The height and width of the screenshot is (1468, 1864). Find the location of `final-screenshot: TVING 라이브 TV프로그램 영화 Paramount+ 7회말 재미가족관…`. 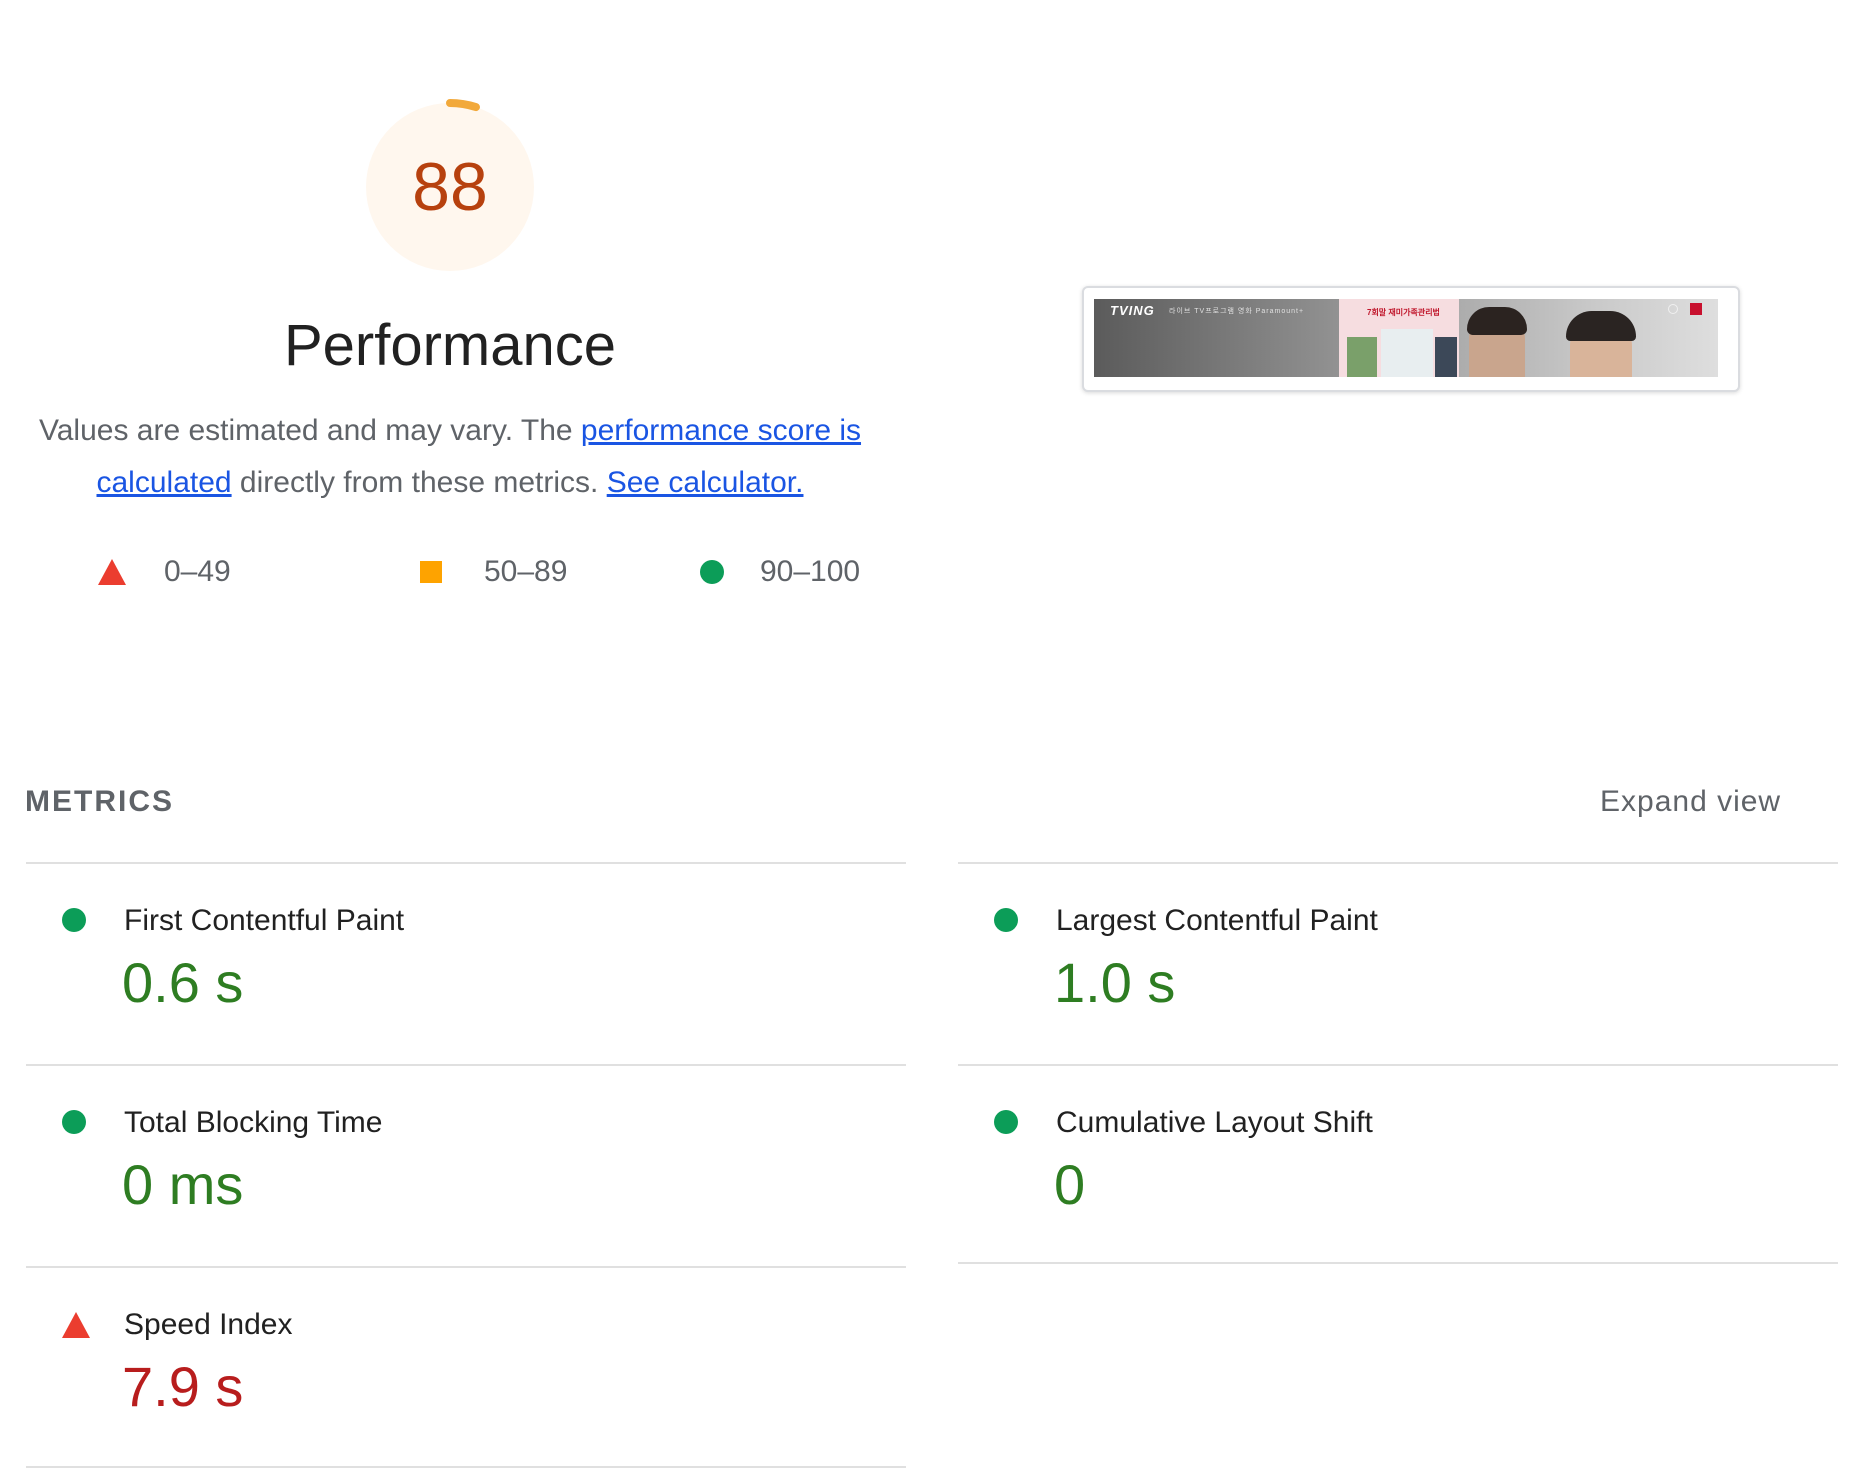

final-screenshot: TVING 라이브 TV프로그램 영화 Paramount+ 7회말 재미가족관… is located at coordinates (1411, 339).